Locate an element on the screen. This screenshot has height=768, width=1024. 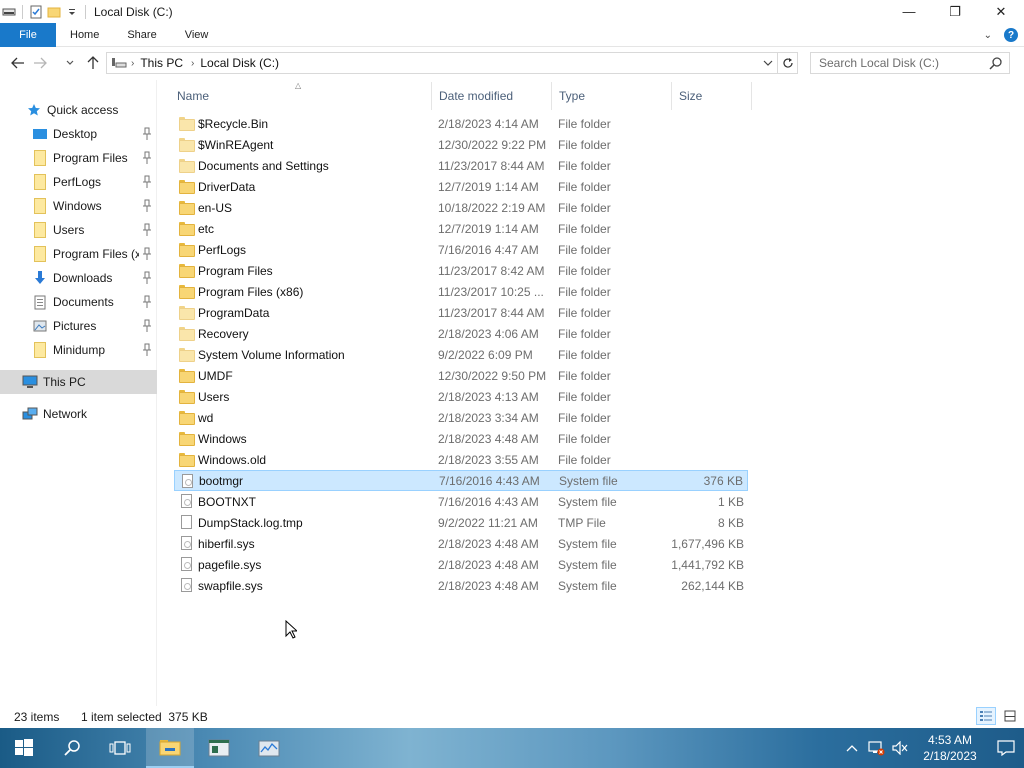
search-input is located at coordinates (904, 63).